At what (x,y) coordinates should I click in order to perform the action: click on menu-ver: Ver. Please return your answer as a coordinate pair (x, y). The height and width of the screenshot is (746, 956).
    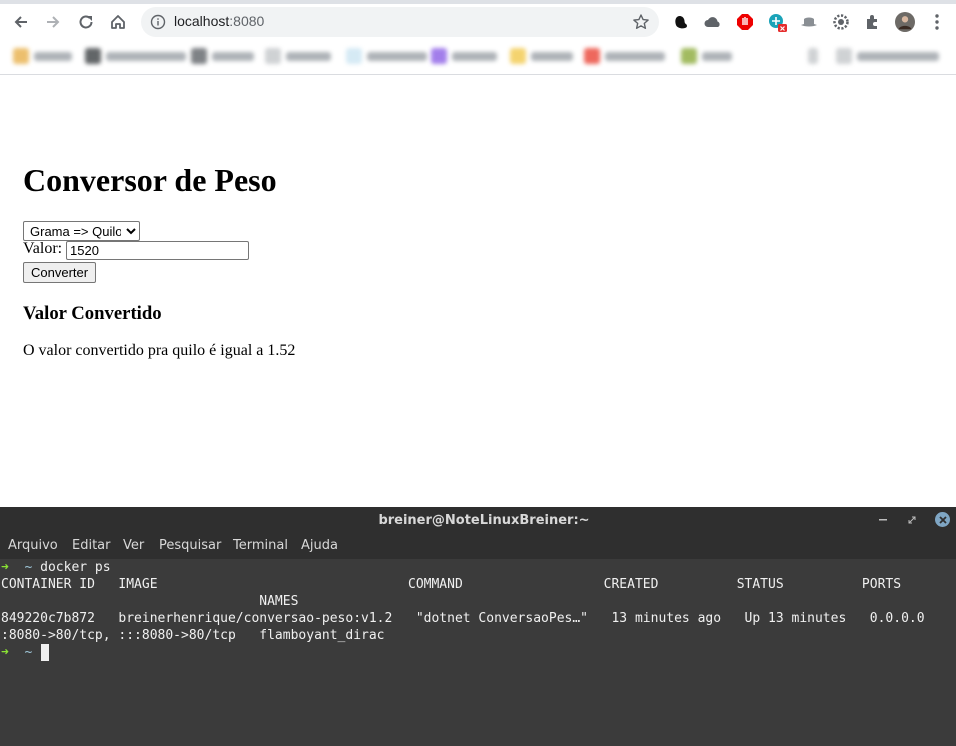
    Looking at the image, I should click on (133, 545).